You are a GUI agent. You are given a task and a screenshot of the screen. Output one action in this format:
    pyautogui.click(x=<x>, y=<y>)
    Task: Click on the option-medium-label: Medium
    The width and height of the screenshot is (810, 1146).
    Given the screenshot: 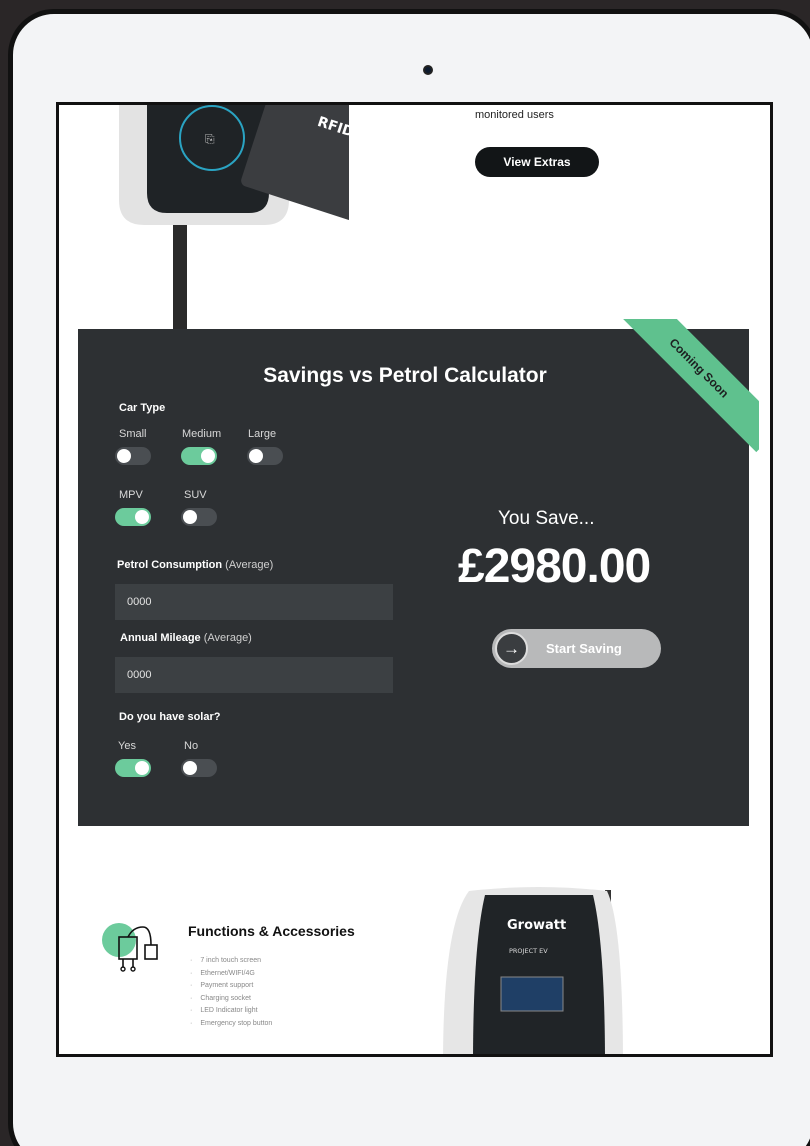 What is the action you would take?
    pyautogui.click(x=202, y=434)
    